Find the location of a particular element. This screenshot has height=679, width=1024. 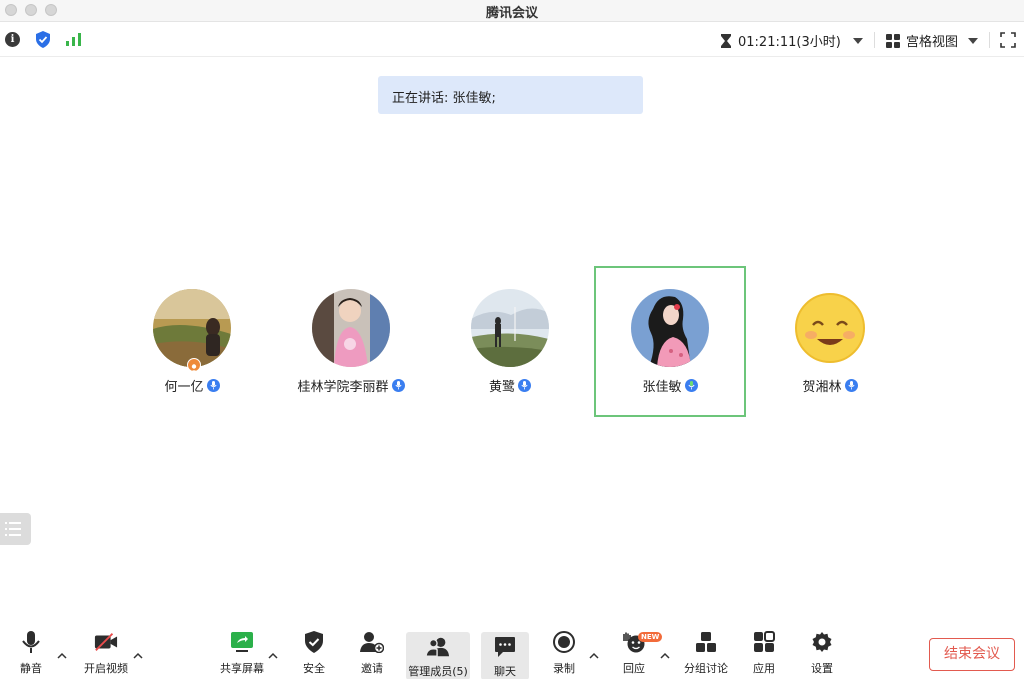

video-off-icon is located at coordinates (106, 642).